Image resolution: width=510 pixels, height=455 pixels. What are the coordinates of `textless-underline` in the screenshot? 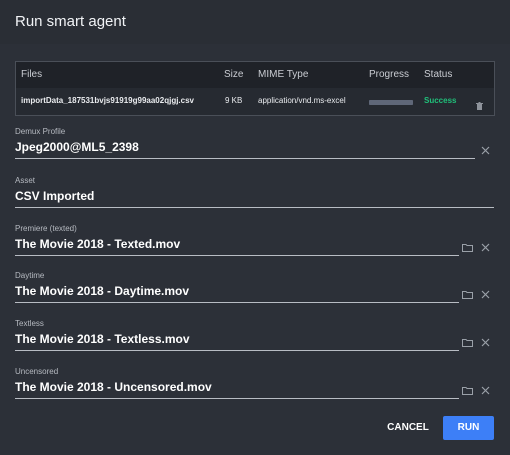 It's located at (237, 350).